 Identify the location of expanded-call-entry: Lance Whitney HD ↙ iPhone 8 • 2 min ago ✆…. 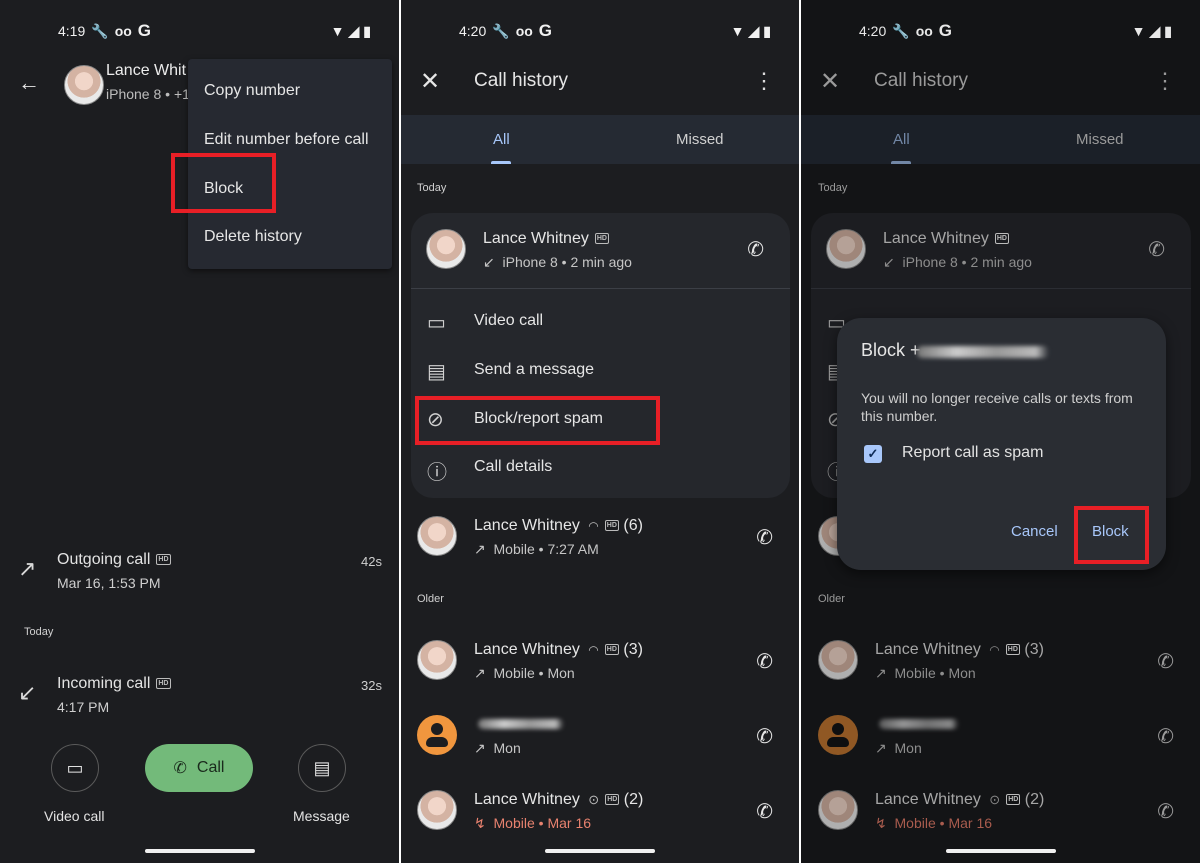
(600, 355).